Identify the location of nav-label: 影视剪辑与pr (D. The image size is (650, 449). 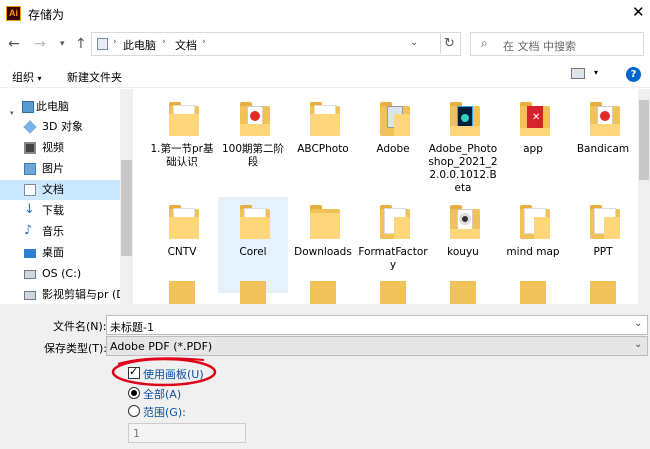
(81, 294).